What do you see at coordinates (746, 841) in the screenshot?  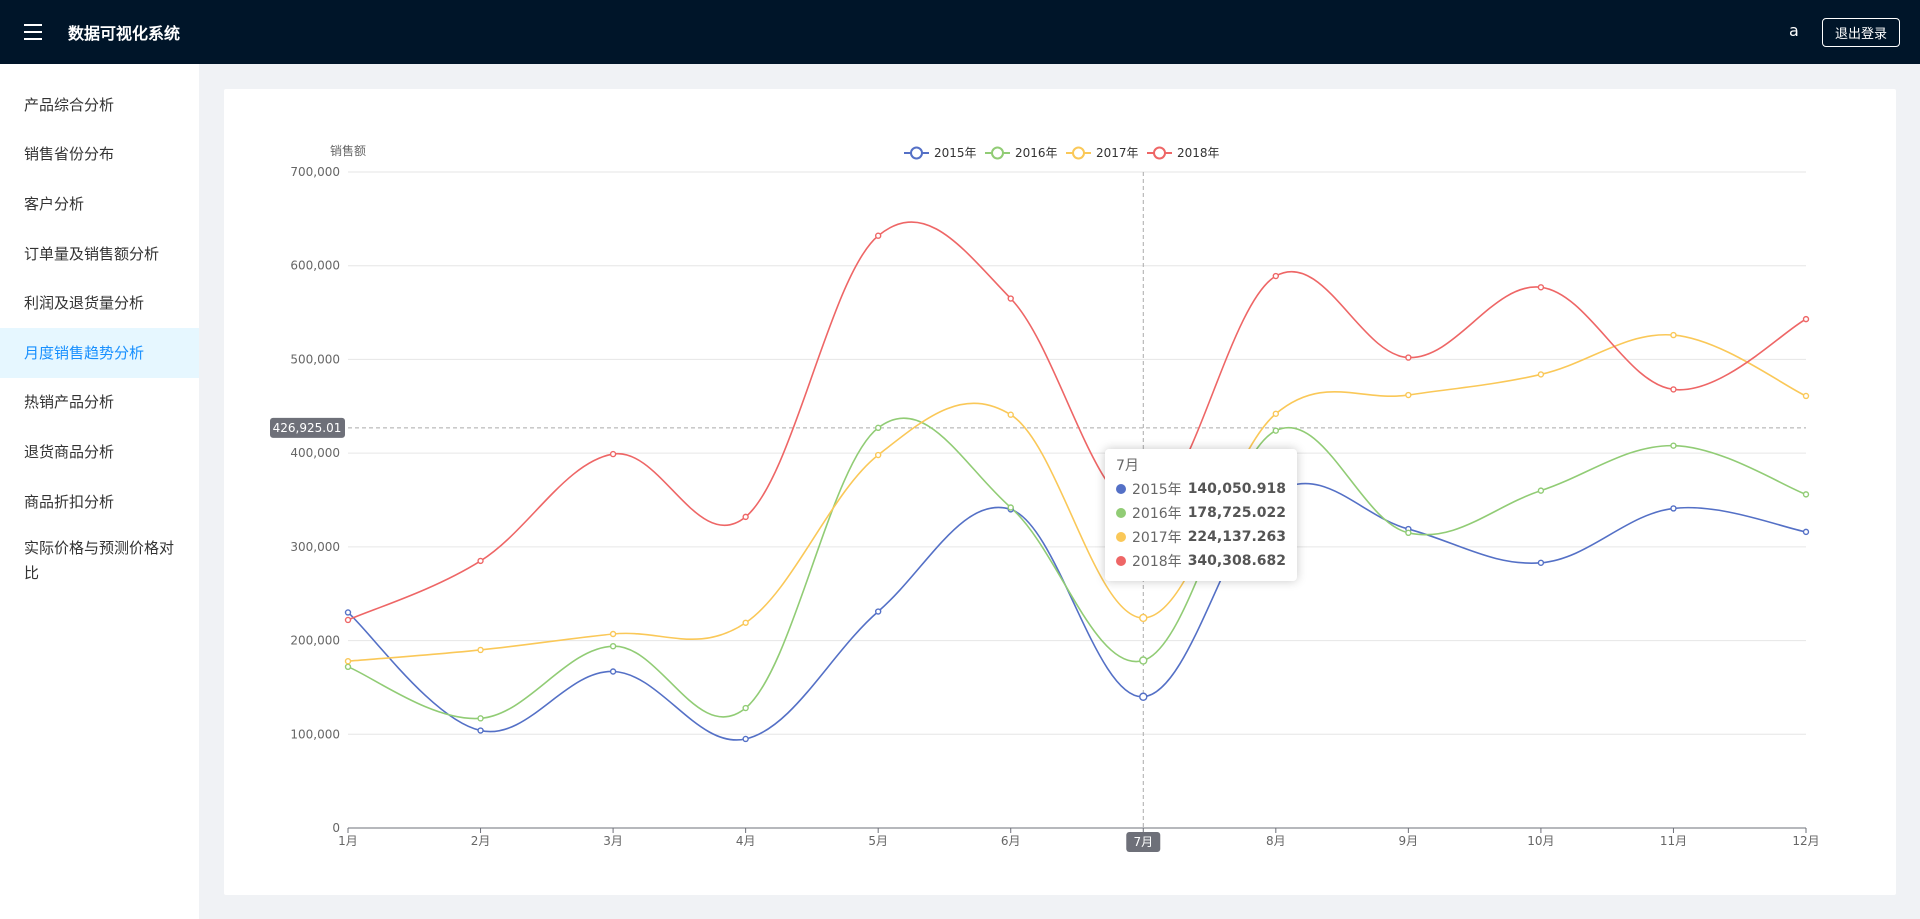 I see `x-tick-label: 4月` at bounding box center [746, 841].